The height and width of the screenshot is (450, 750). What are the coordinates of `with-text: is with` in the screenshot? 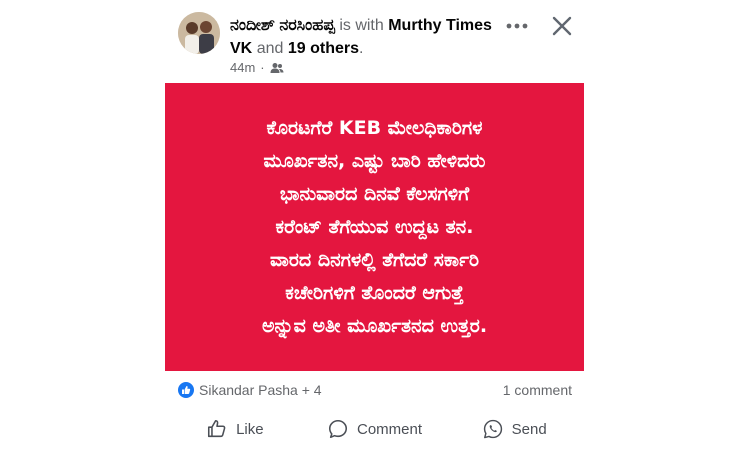 It's located at (361, 25).